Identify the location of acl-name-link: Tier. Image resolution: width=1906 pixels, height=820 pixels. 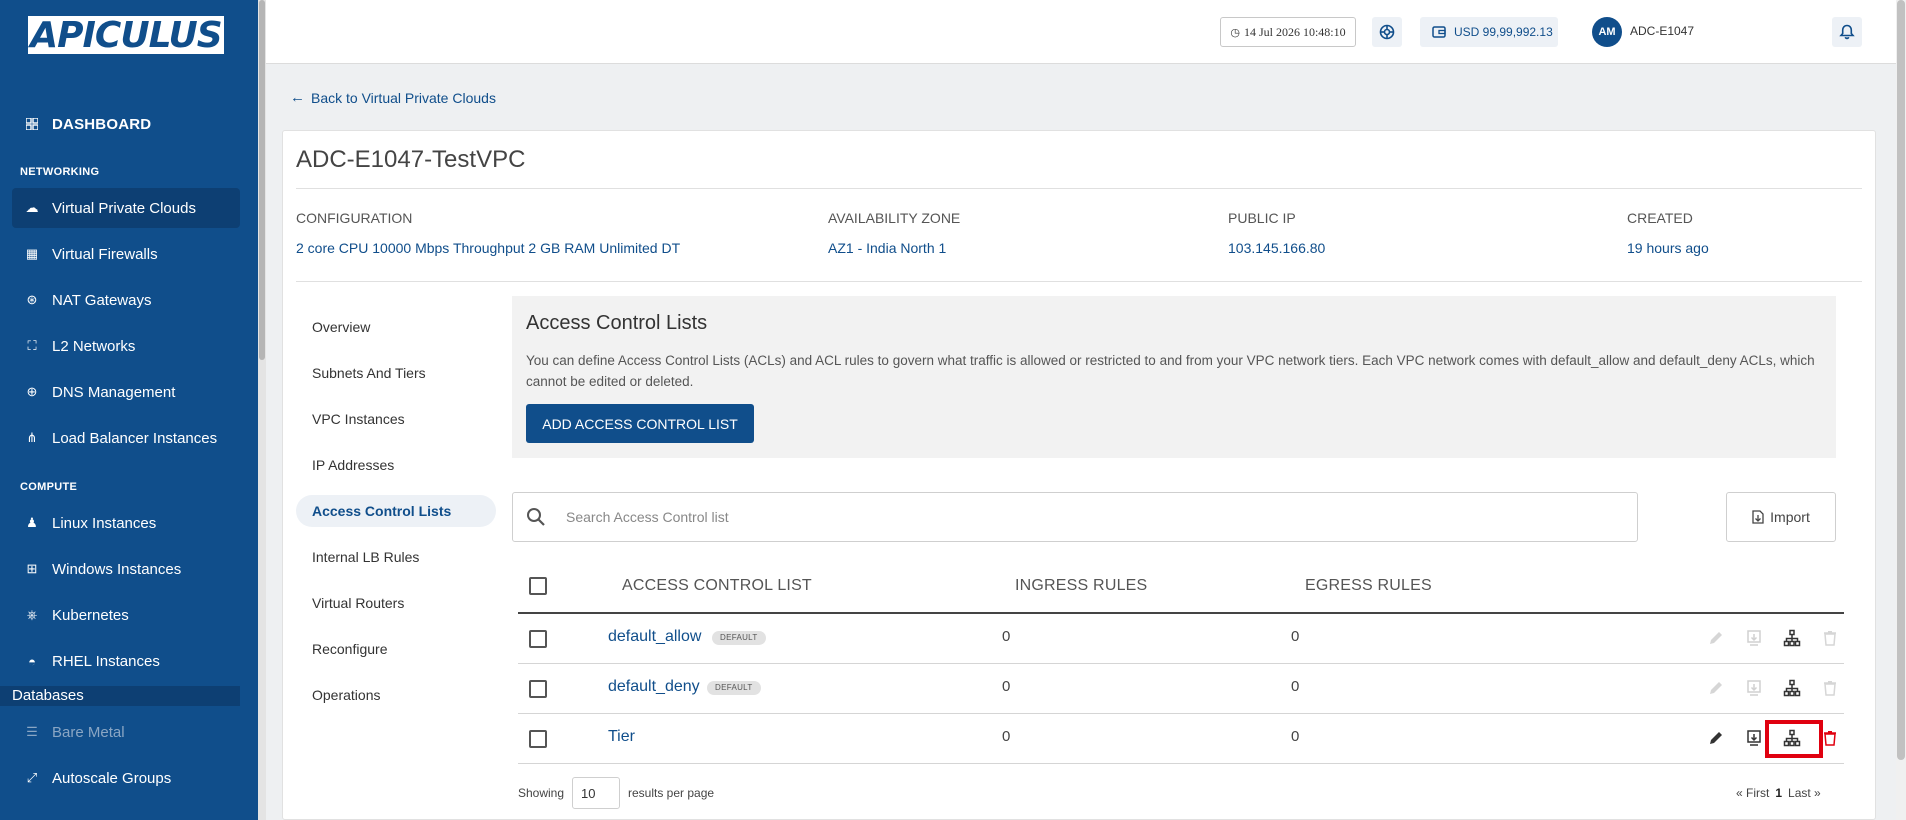
(621, 737).